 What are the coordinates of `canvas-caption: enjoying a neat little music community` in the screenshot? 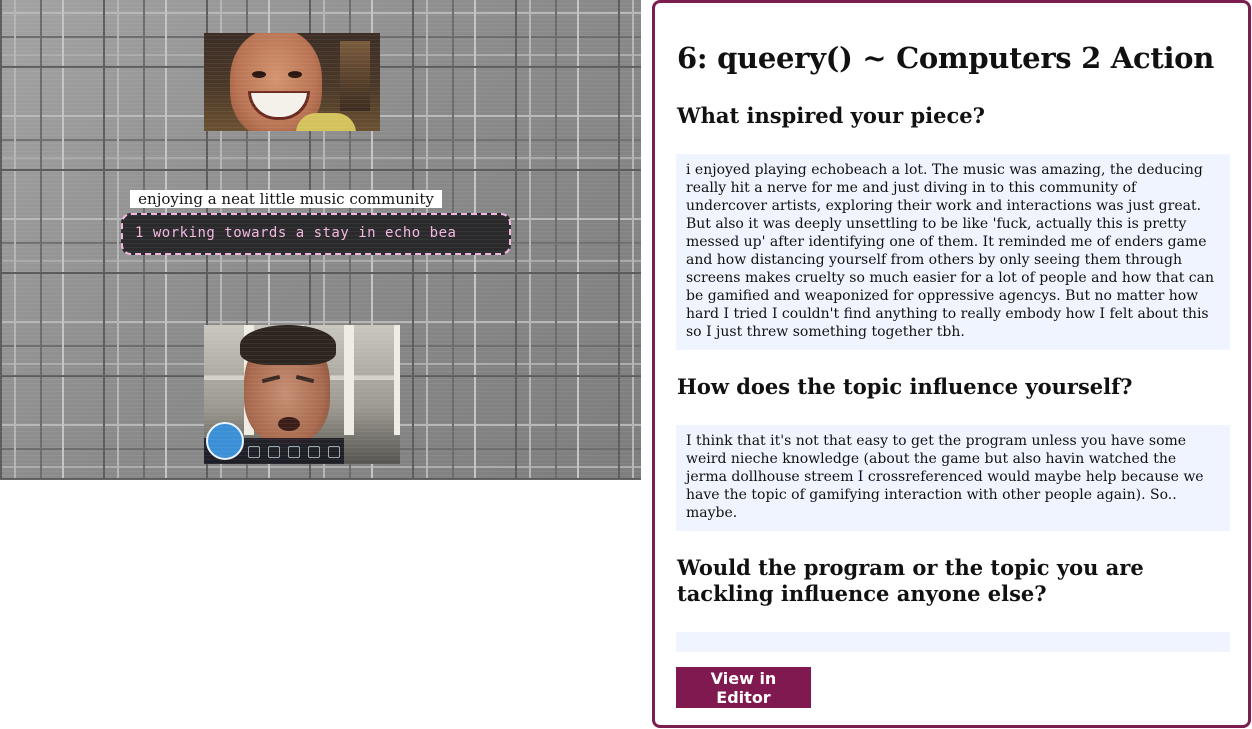 It's located at (286, 199).